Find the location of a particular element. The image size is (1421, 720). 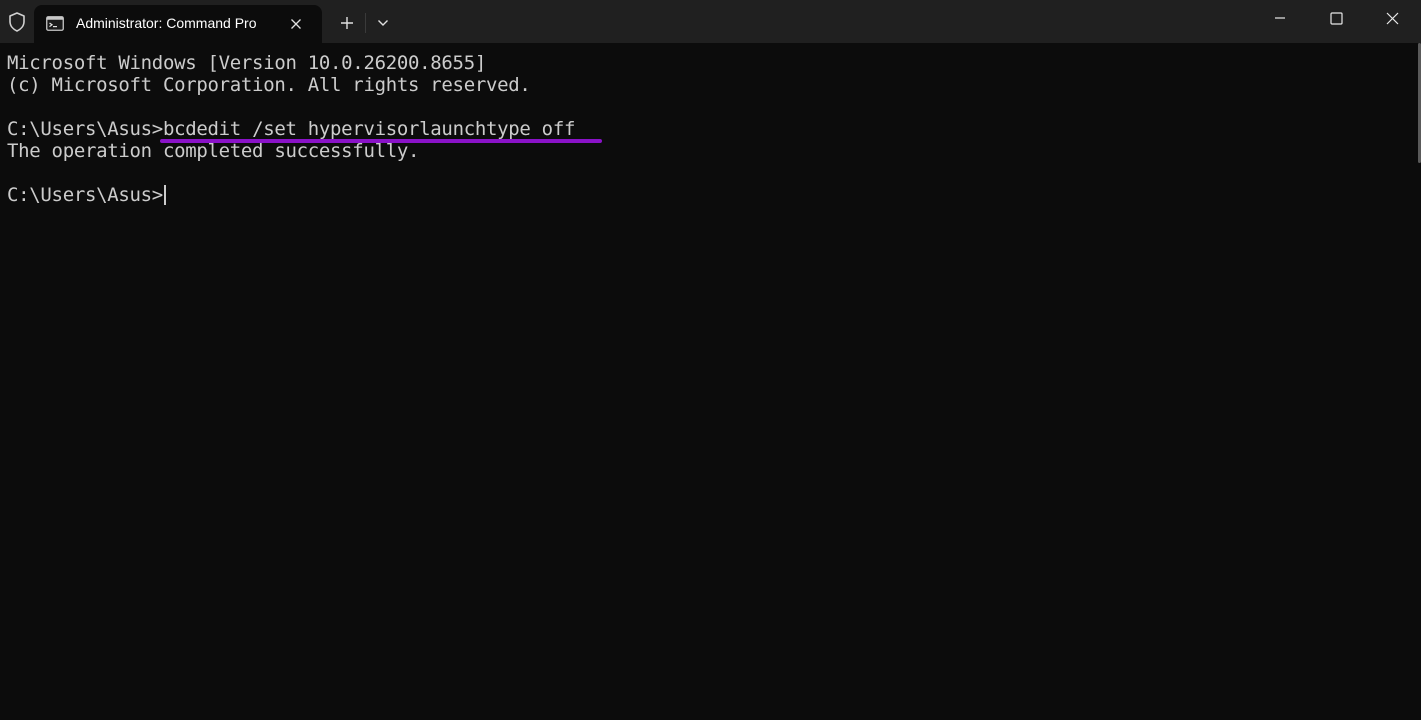

close-window-button is located at coordinates (1392, 18).